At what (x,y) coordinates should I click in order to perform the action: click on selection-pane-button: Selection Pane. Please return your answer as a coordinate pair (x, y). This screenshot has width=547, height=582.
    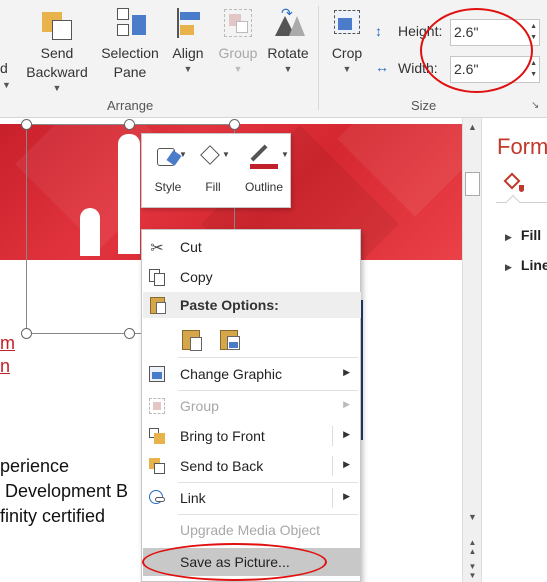
    Looking at the image, I should click on (130, 44).